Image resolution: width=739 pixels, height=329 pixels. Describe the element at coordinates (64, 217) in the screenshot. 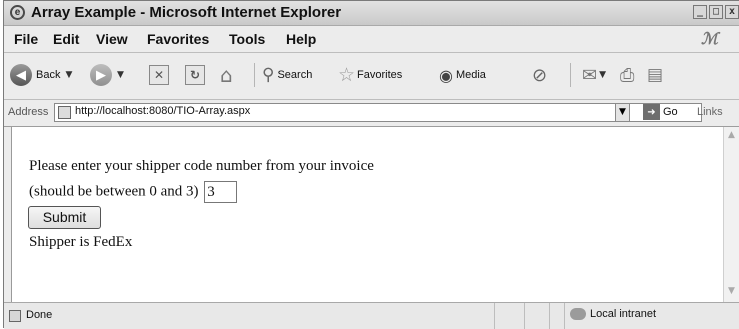

I see `submit-button: Submit` at that location.